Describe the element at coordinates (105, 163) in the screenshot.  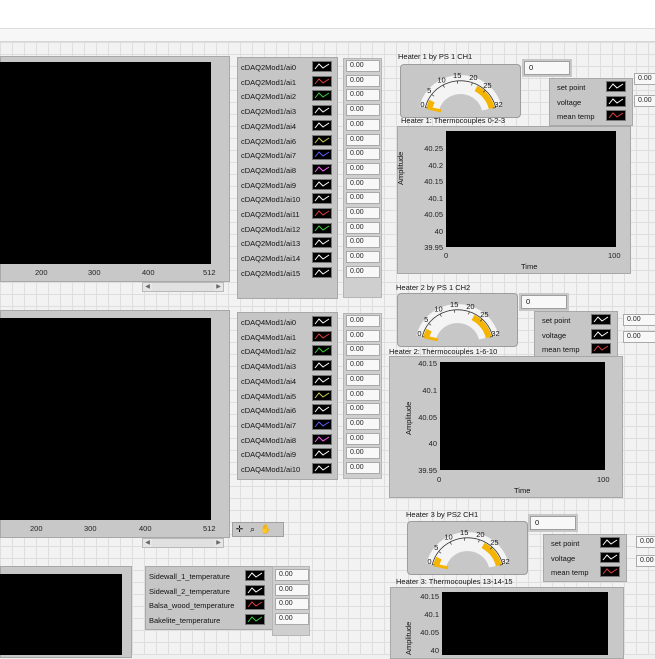
I see `waveform-graph-top-plot` at that location.